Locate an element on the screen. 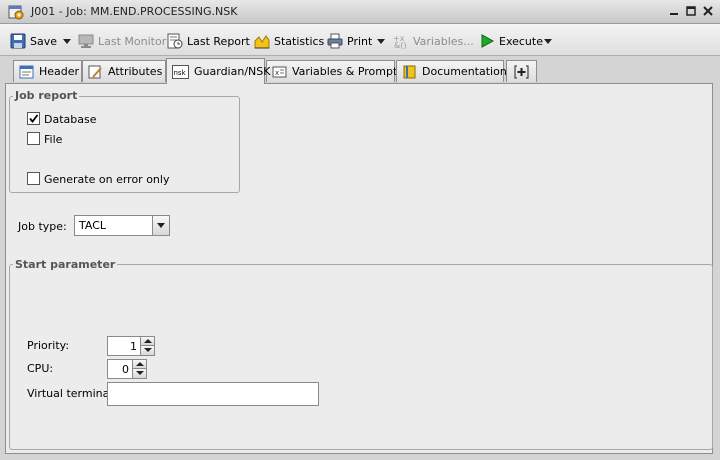  priority-spinner: 1 is located at coordinates (131, 346).